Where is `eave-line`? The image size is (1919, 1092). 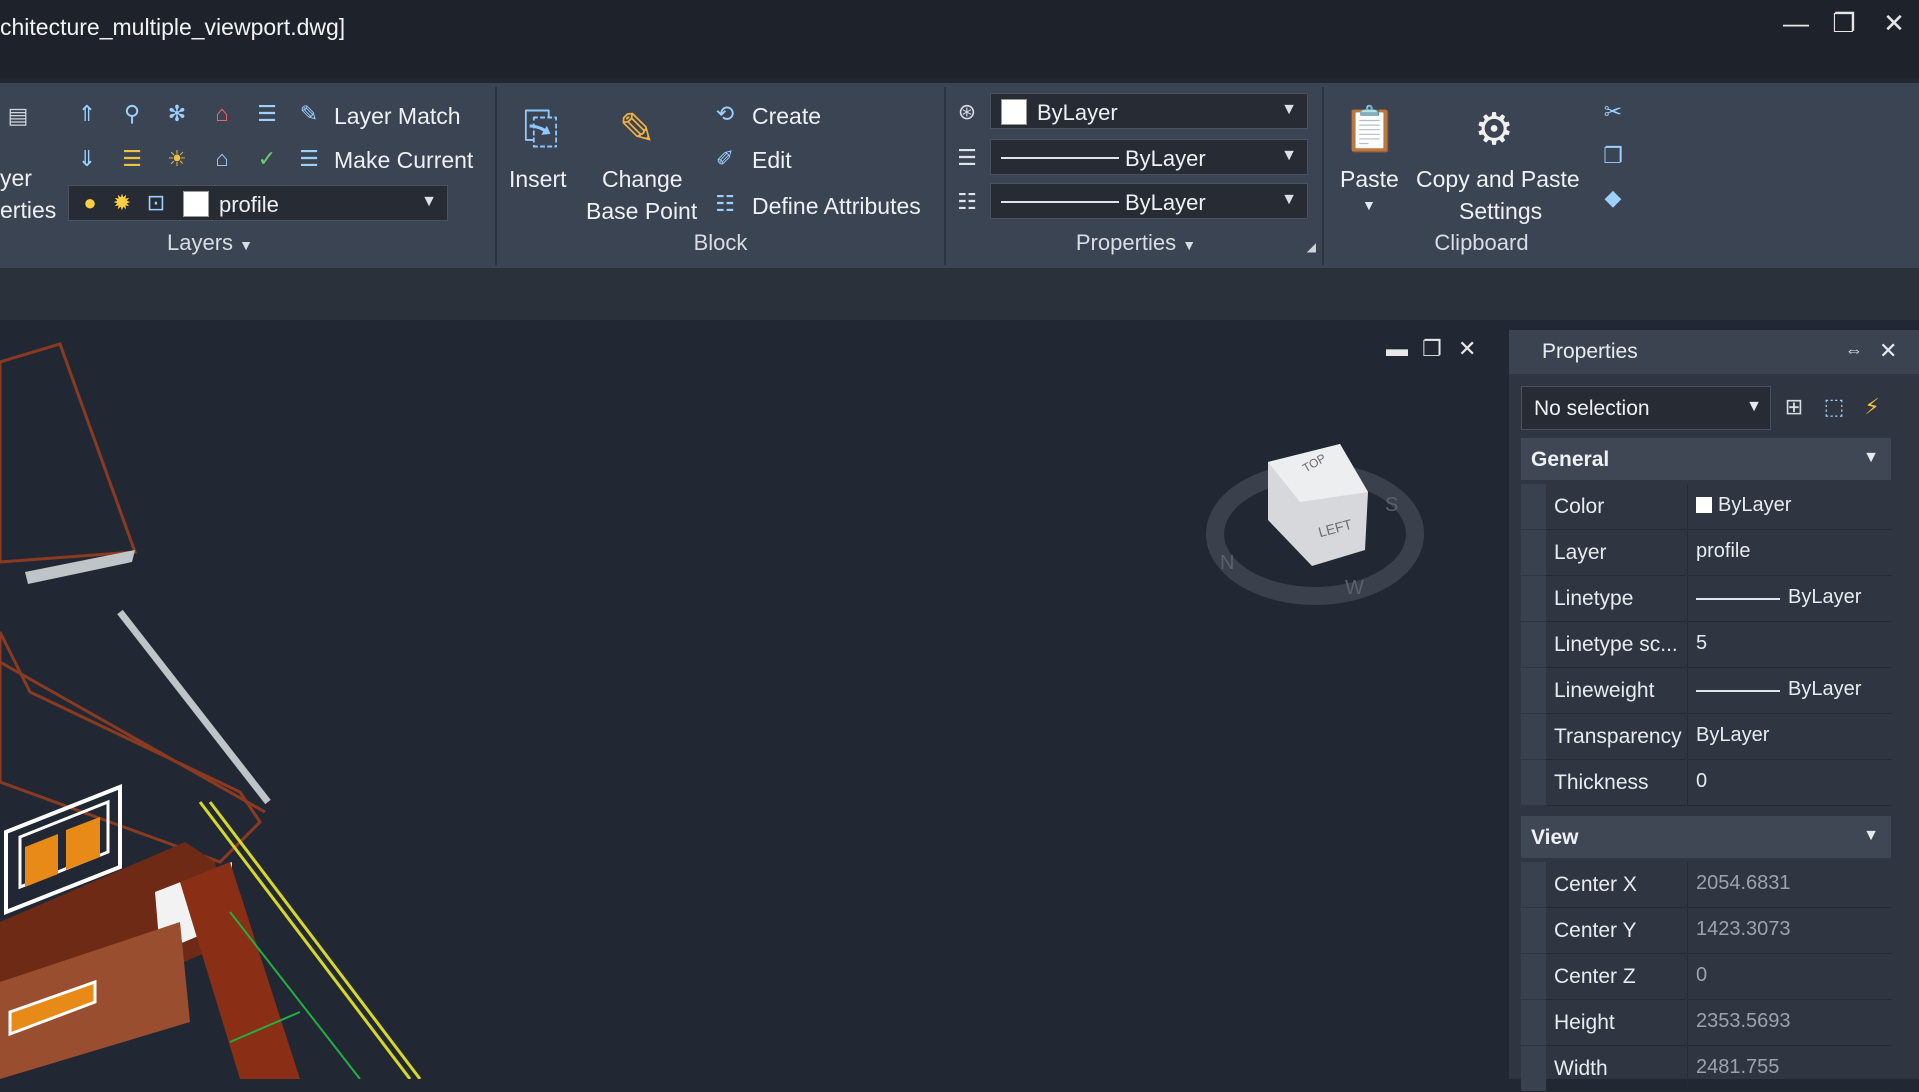
eave-line is located at coordinates (133, 737).